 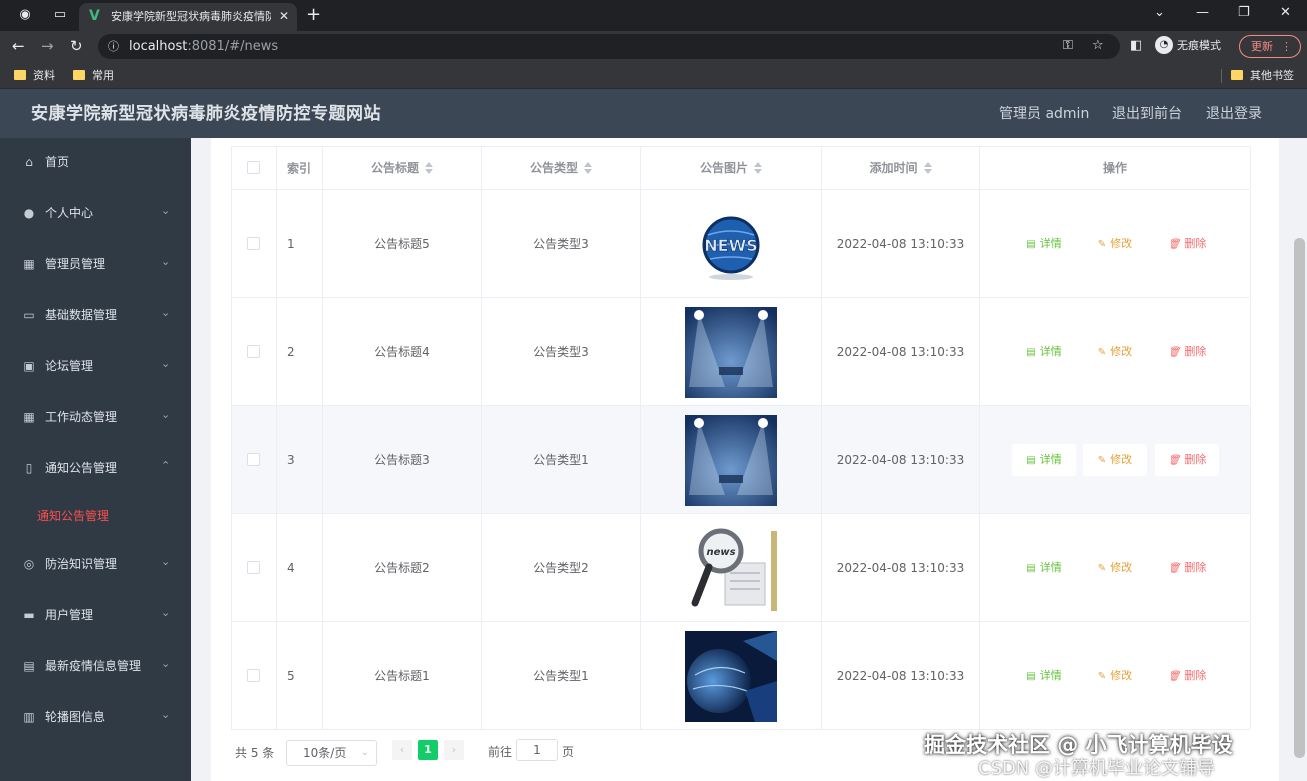 What do you see at coordinates (609, 46) in the screenshot?
I see `address-bar: ⓘ localhost:8081/#/news ⚿ ☆` at bounding box center [609, 46].